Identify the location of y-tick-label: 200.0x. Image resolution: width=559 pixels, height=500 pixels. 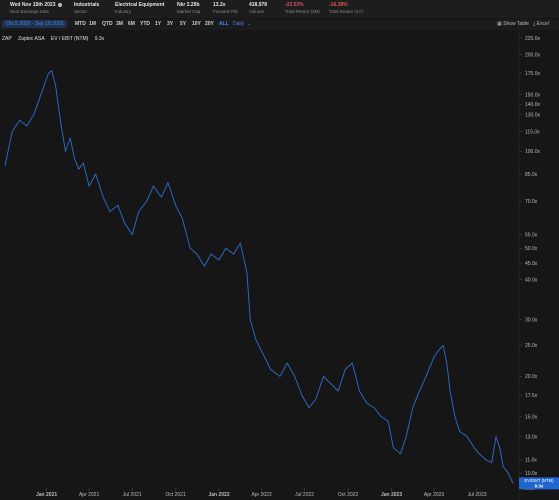
(533, 55).